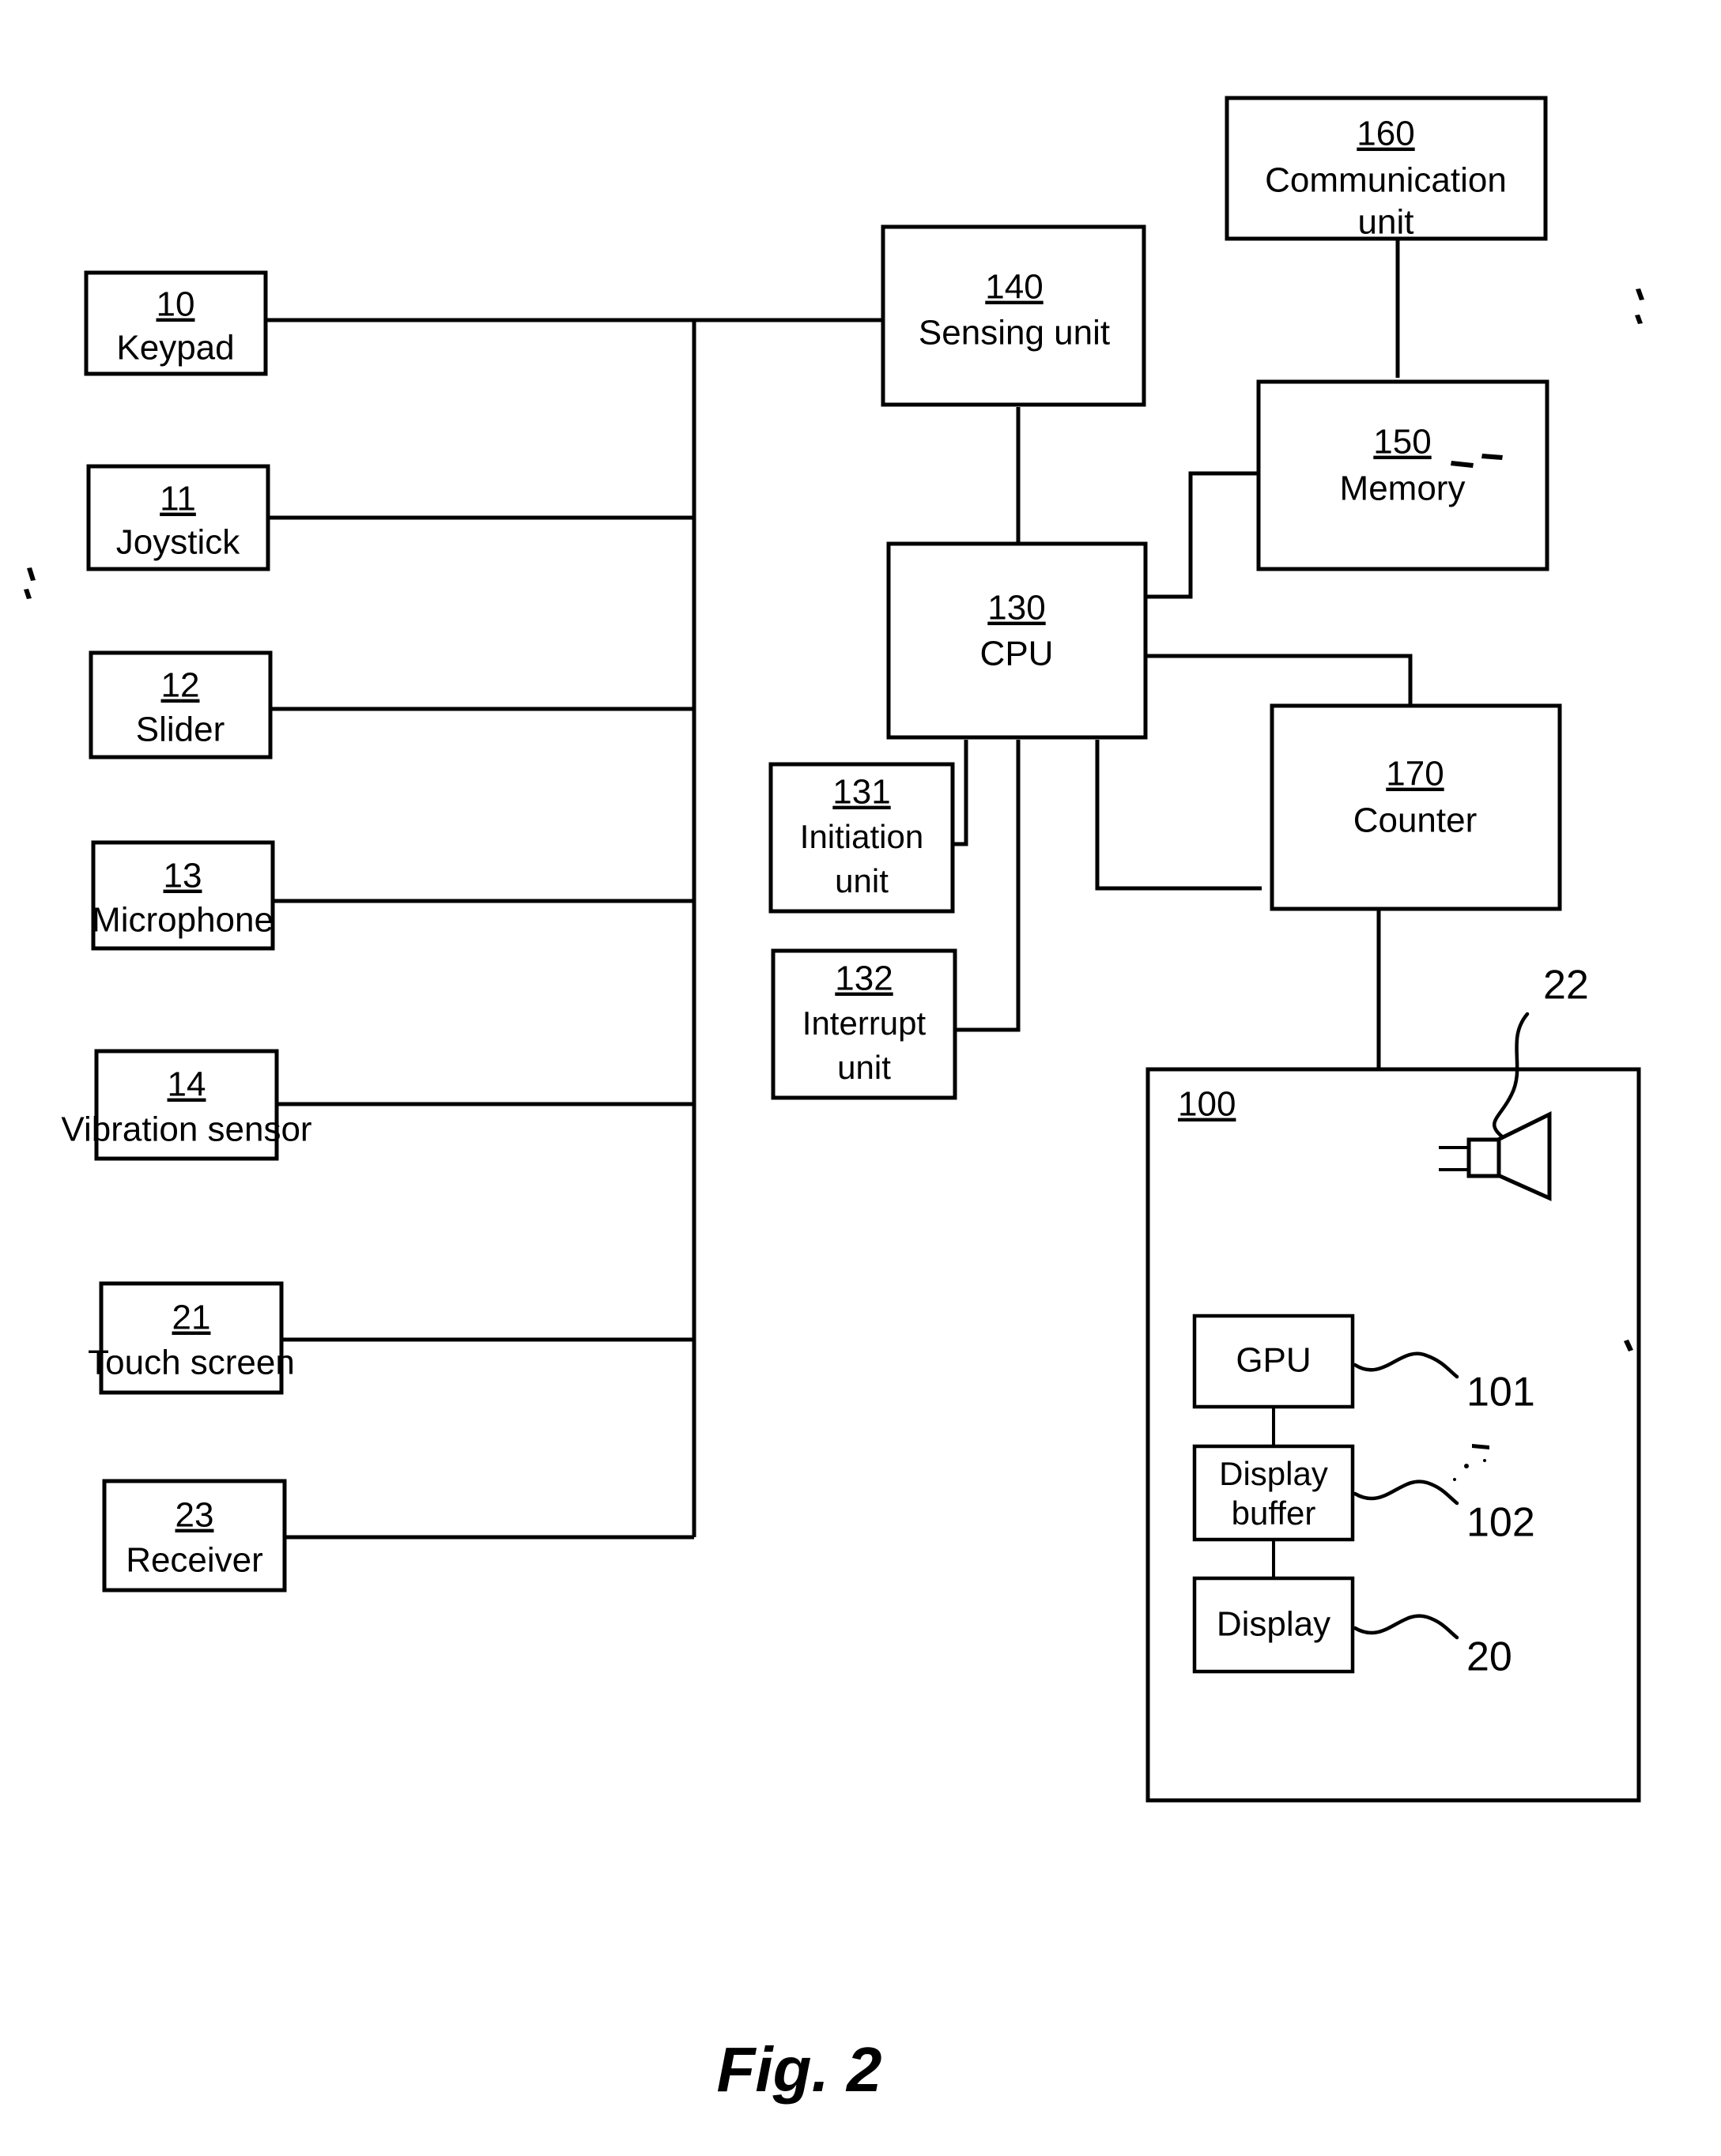 This screenshot has height=2156, width=1721. What do you see at coordinates (183, 920) in the screenshot?
I see `box-microphone-label: Microphone` at bounding box center [183, 920].